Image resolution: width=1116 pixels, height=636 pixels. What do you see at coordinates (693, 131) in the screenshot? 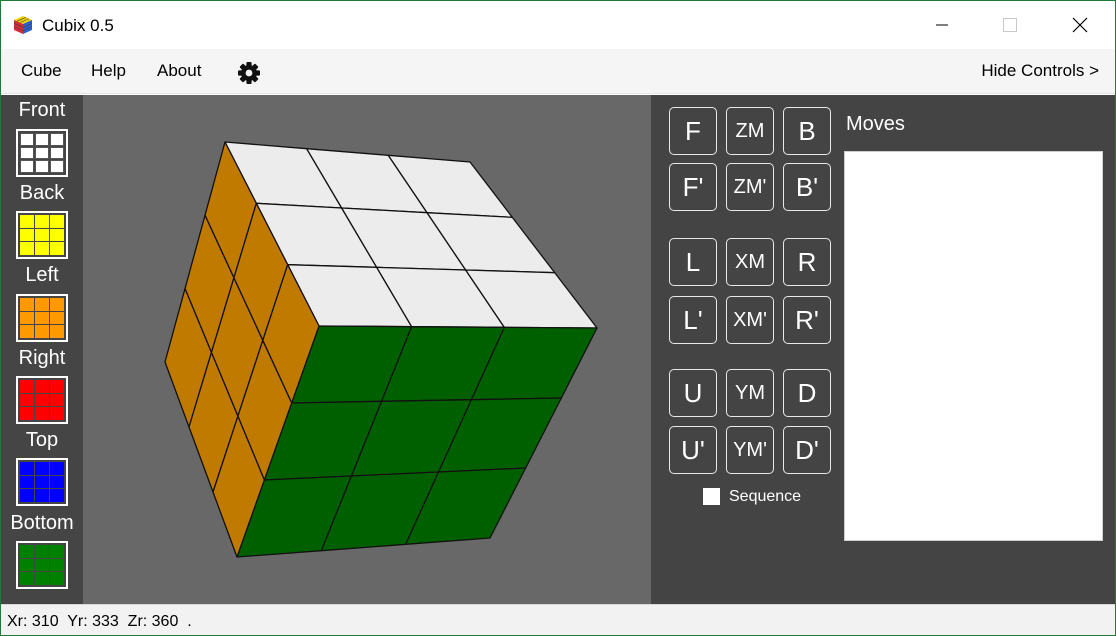
I see `move-button-f: F` at bounding box center [693, 131].